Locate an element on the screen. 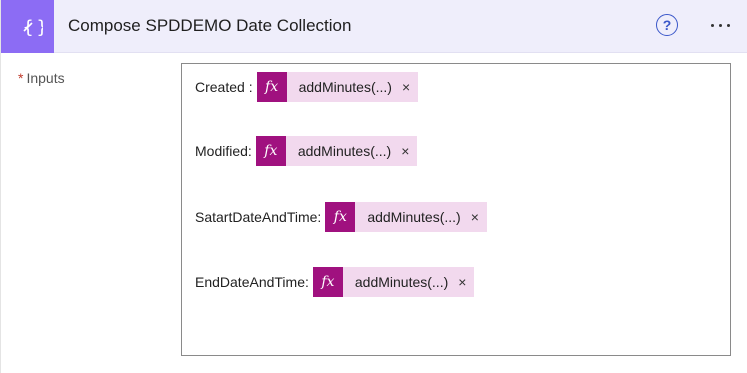 This screenshot has width=747, height=373. action-header: { } Compose SPDDEMO Date Collection ? is located at coordinates (374, 26).